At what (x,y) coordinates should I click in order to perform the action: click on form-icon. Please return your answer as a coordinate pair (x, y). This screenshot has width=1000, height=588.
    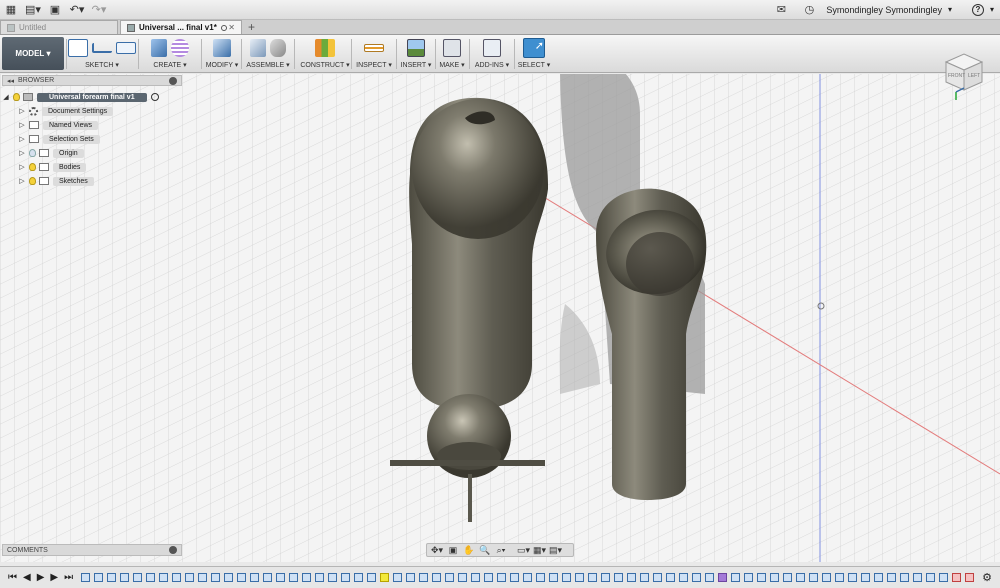
    Looking at the image, I should click on (180, 48).